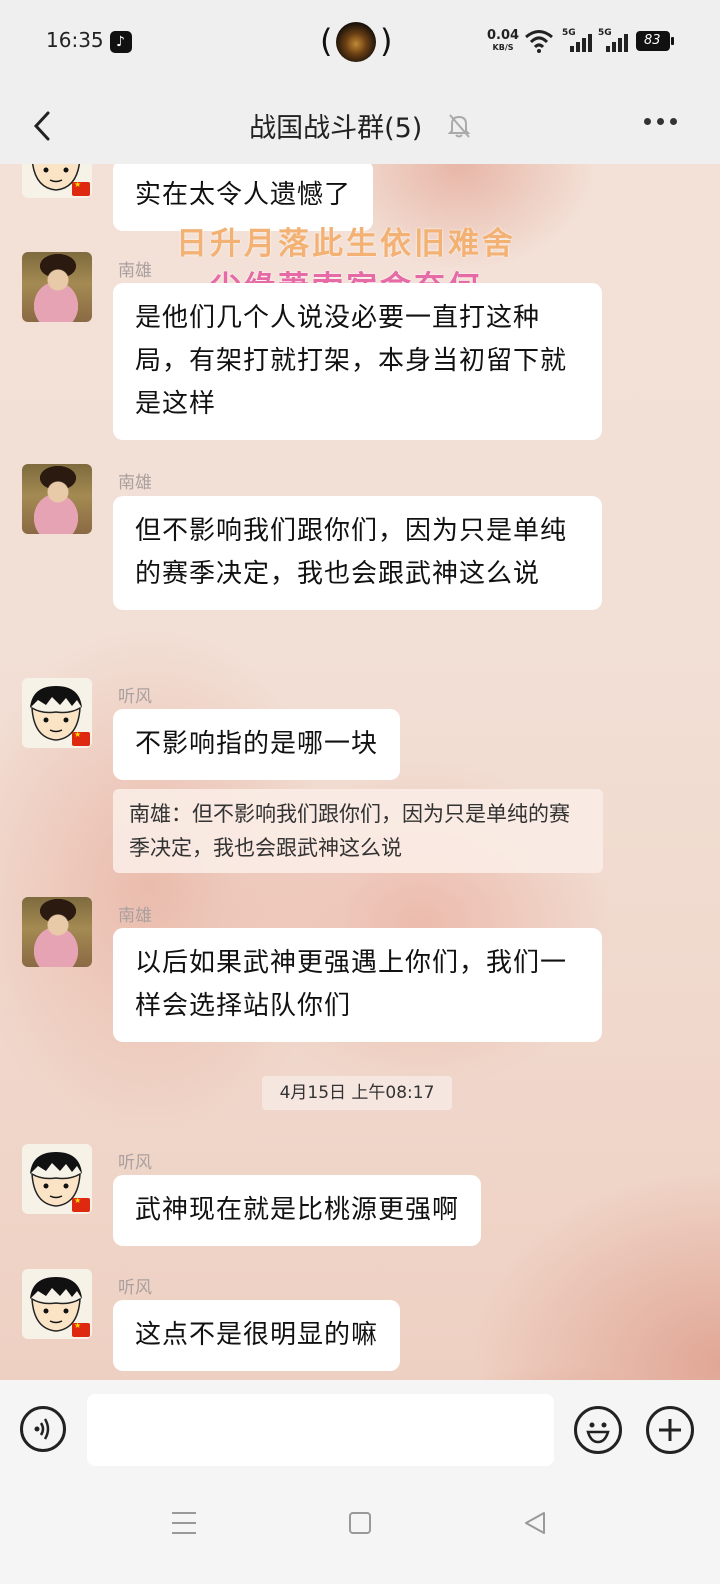 Image resolution: width=720 pixels, height=1584 pixels. I want to click on emoji-icon, so click(598, 1430).